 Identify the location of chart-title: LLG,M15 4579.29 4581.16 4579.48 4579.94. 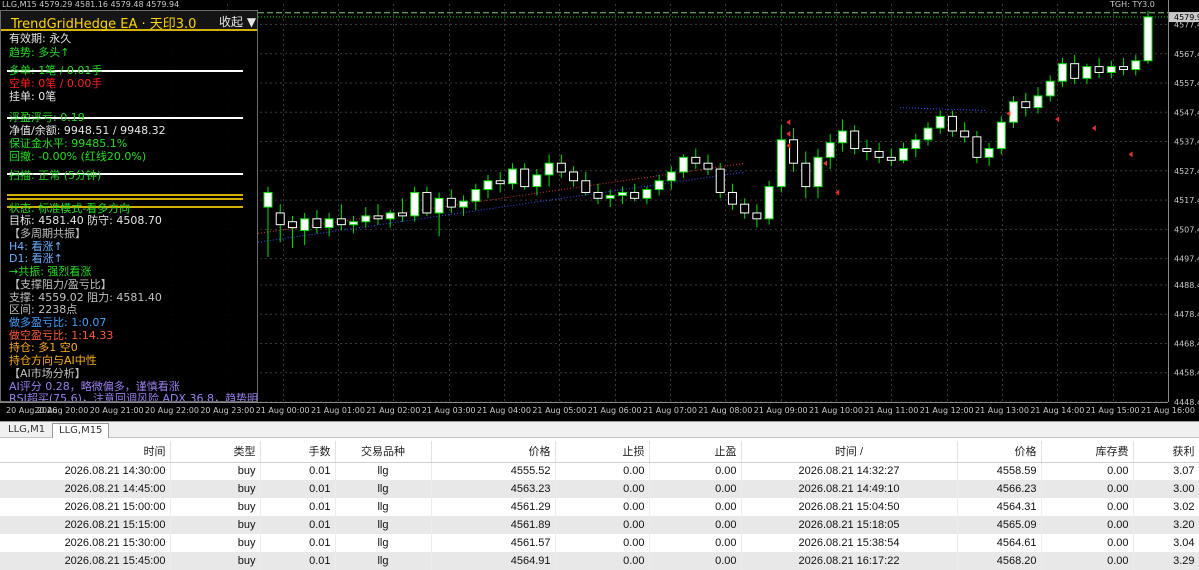
(91, 4).